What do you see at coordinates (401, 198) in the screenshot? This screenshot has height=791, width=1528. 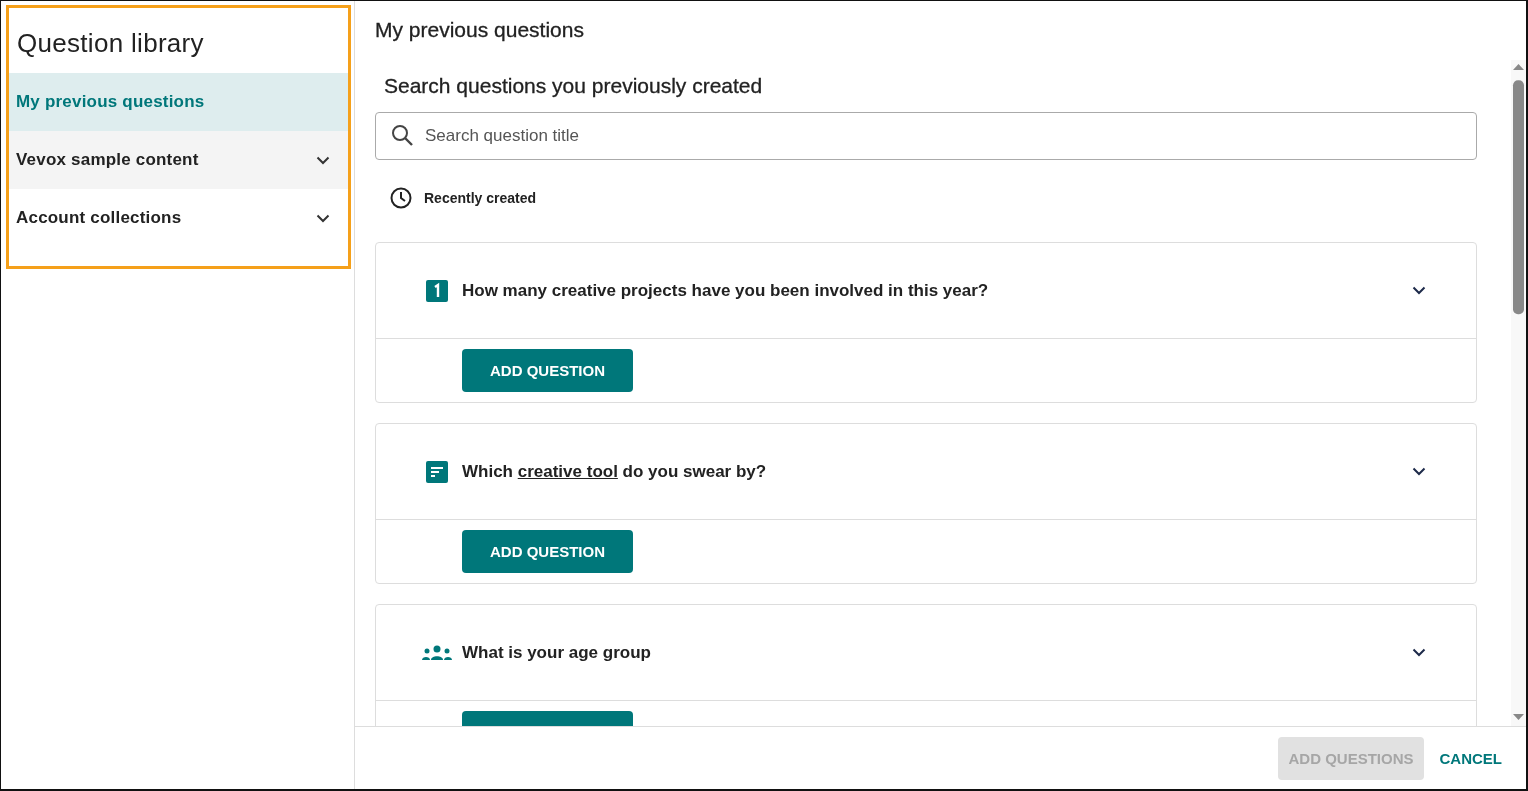 I see `clock-icon` at bounding box center [401, 198].